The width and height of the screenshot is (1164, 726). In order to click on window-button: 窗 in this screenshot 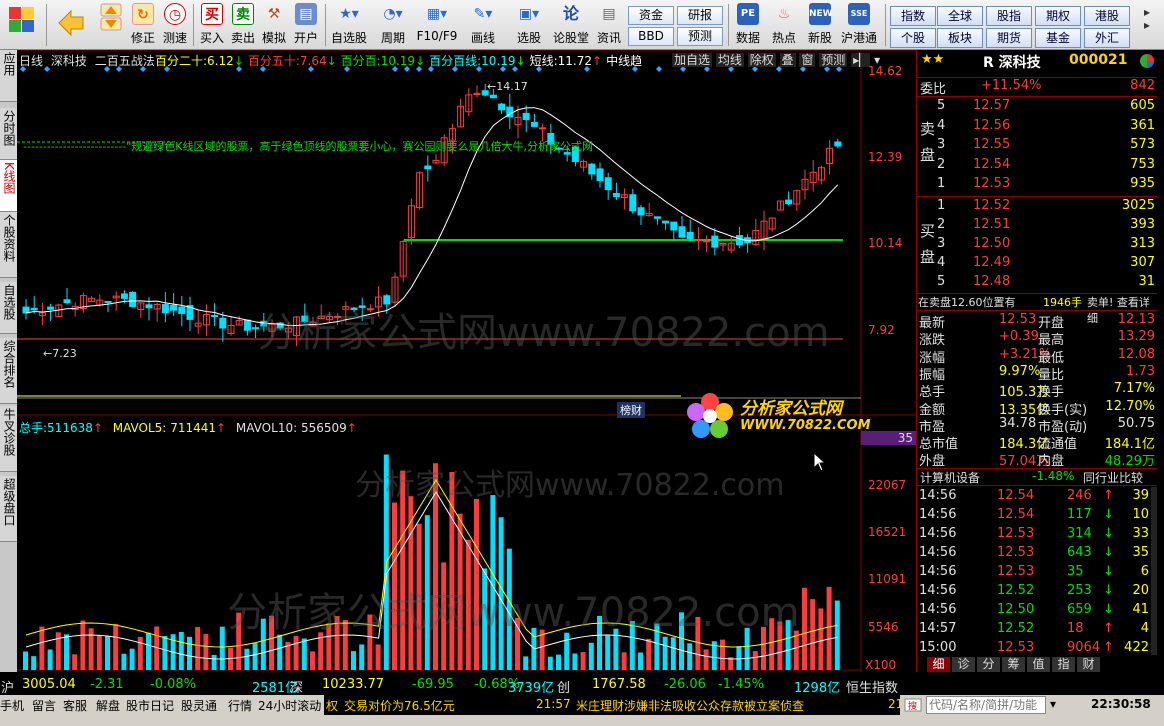, I will do `click(807, 60)`.